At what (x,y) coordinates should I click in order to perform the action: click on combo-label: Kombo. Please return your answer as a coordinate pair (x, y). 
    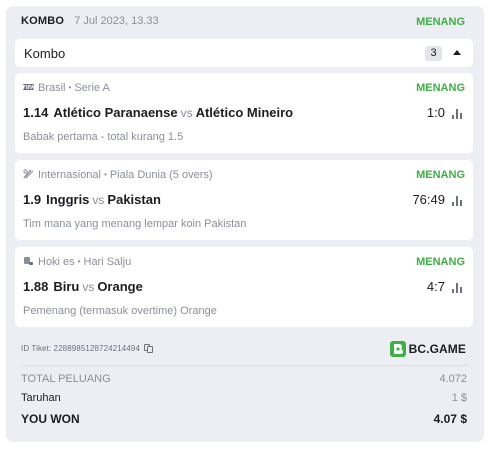
    Looking at the image, I should click on (45, 53).